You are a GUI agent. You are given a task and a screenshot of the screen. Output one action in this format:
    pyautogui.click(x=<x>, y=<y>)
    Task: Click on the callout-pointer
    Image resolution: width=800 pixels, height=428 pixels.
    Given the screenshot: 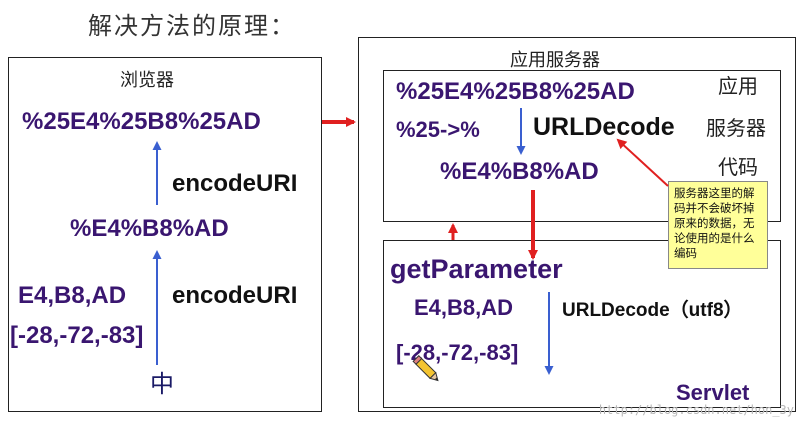 What is the action you would take?
    pyautogui.click(x=642, y=162)
    